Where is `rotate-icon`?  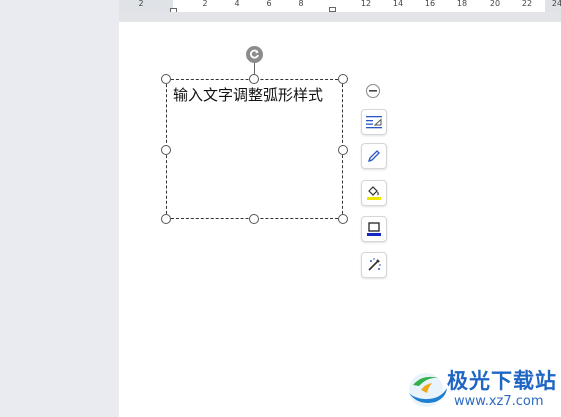 rotate-icon is located at coordinates (254, 54).